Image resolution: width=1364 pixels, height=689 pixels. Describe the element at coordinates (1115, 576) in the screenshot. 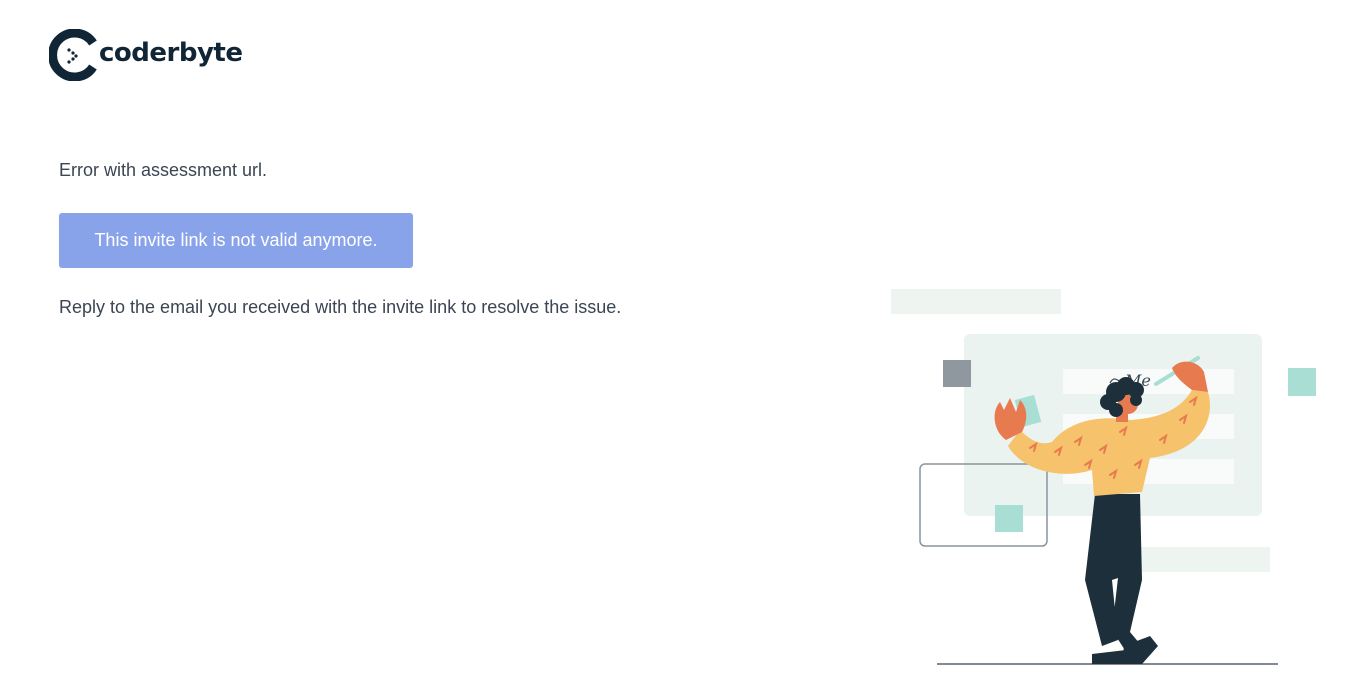

I see `person-legs` at that location.